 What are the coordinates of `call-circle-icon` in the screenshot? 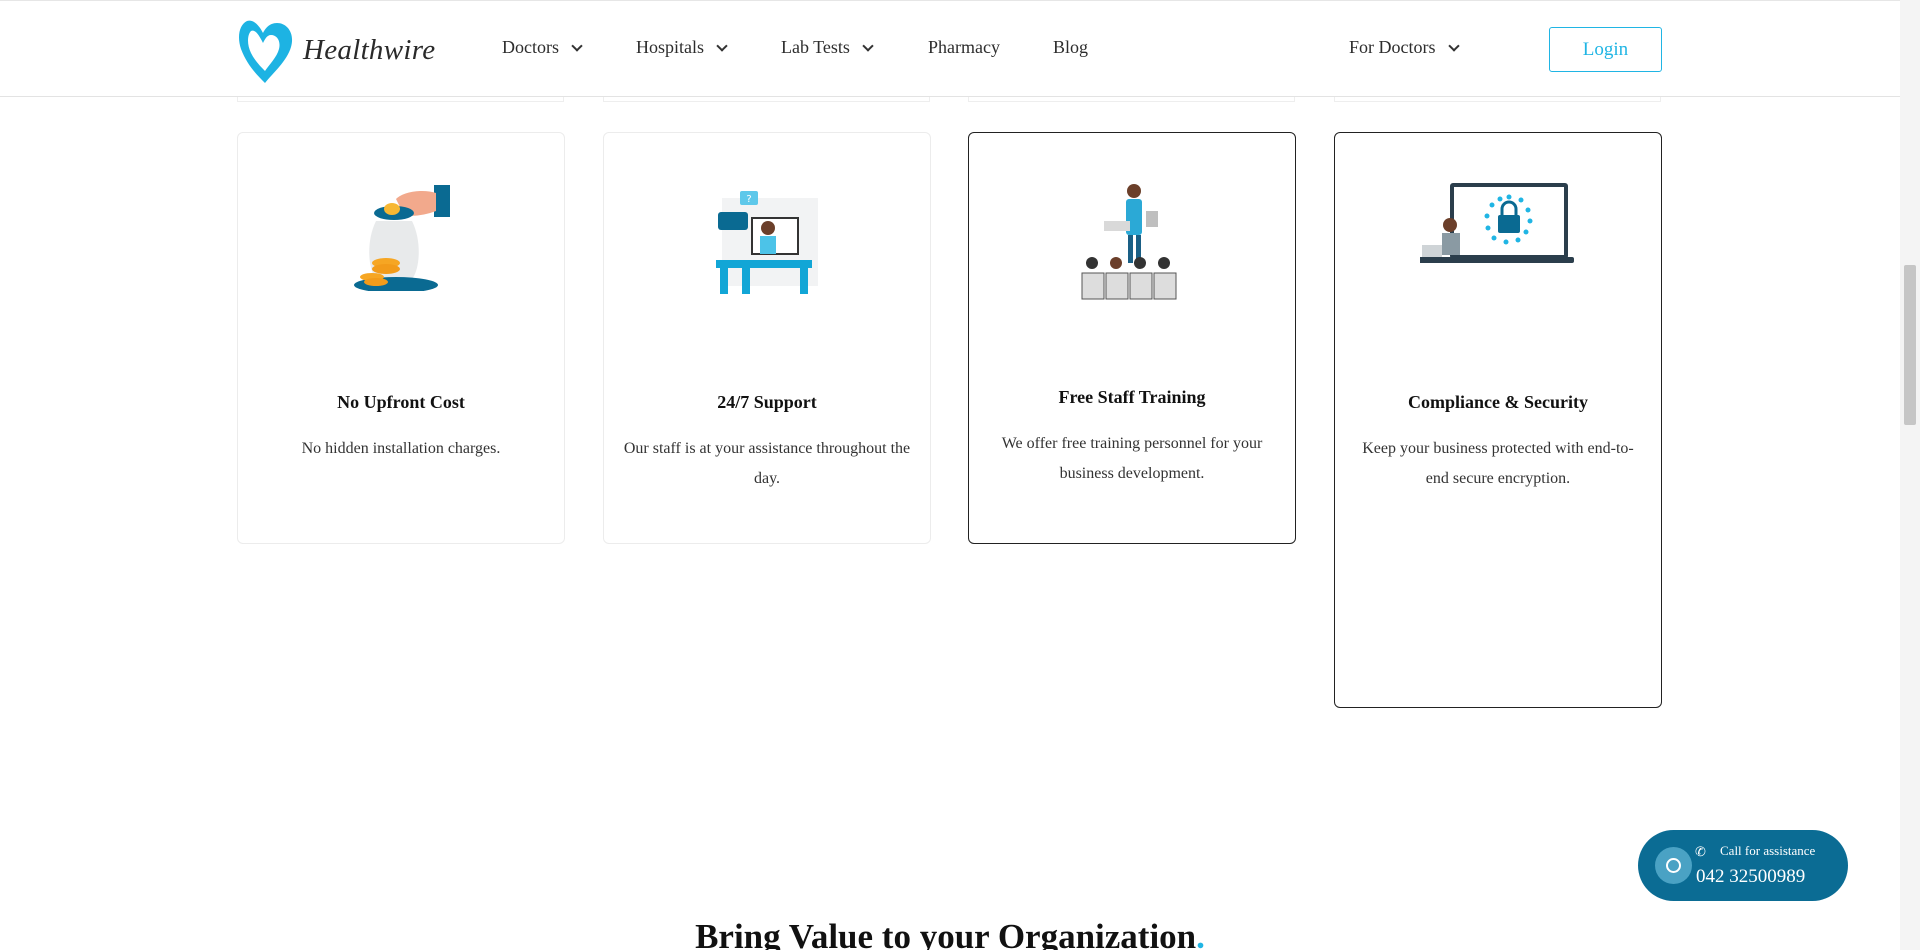 It's located at (1673, 865).